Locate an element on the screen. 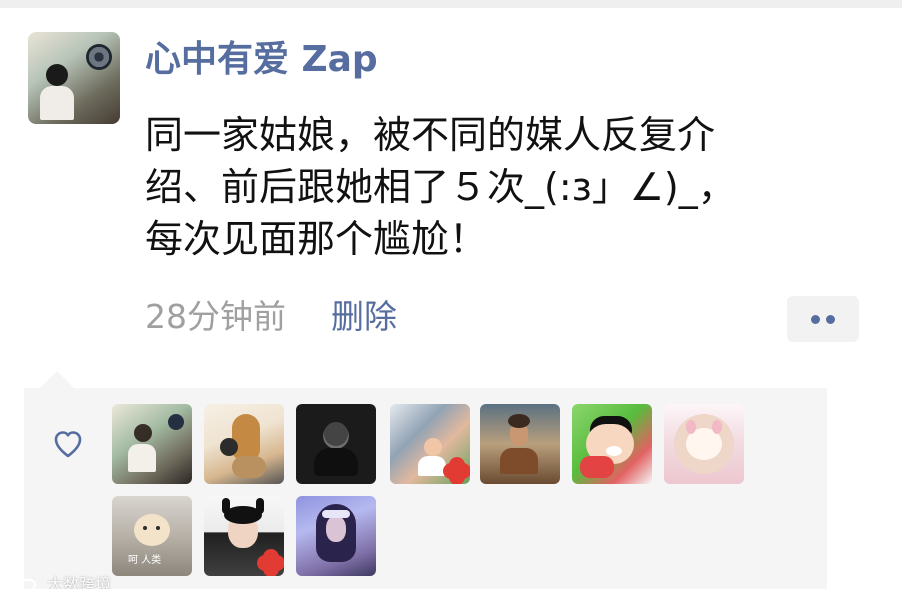 This screenshot has width=902, height=589. avatar-headband-graphic is located at coordinates (336, 514).